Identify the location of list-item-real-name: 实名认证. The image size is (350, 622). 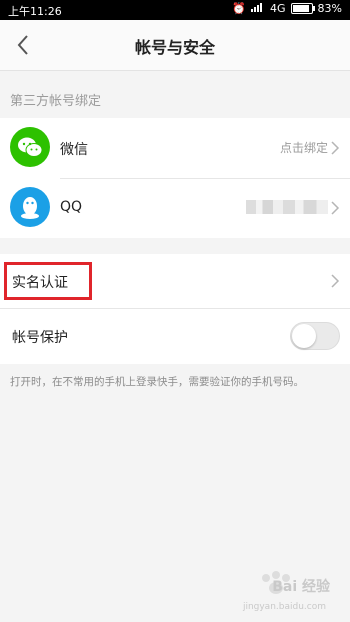
(175, 281).